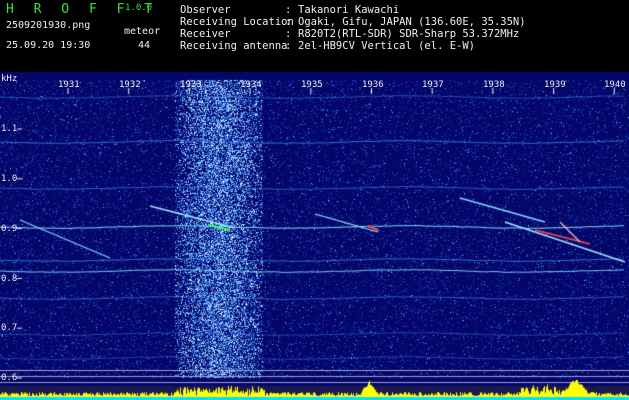  I want to click on y-tick-label: 0.6, so click(9, 378).